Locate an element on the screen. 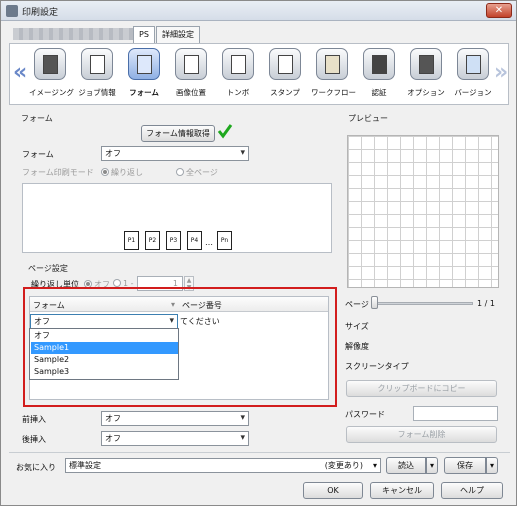 Image resolution: width=517 pixels, height=506 pixels. form-select: オフ is located at coordinates (175, 153).